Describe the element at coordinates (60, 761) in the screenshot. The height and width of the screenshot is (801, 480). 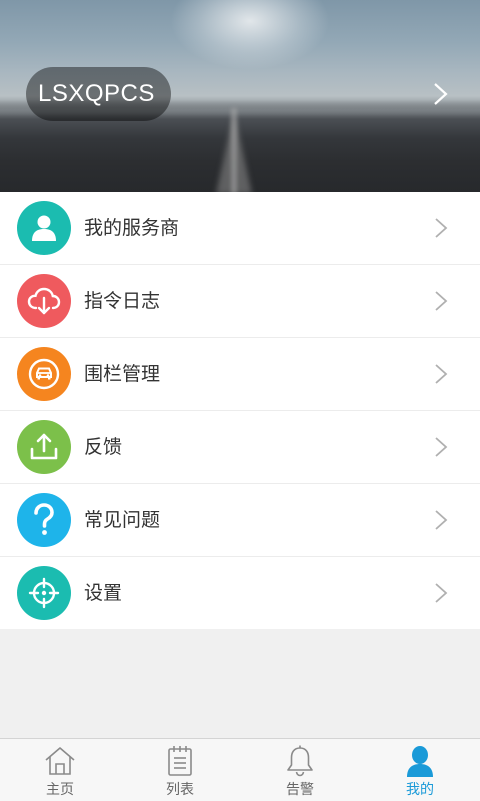
I see `home-icon` at that location.